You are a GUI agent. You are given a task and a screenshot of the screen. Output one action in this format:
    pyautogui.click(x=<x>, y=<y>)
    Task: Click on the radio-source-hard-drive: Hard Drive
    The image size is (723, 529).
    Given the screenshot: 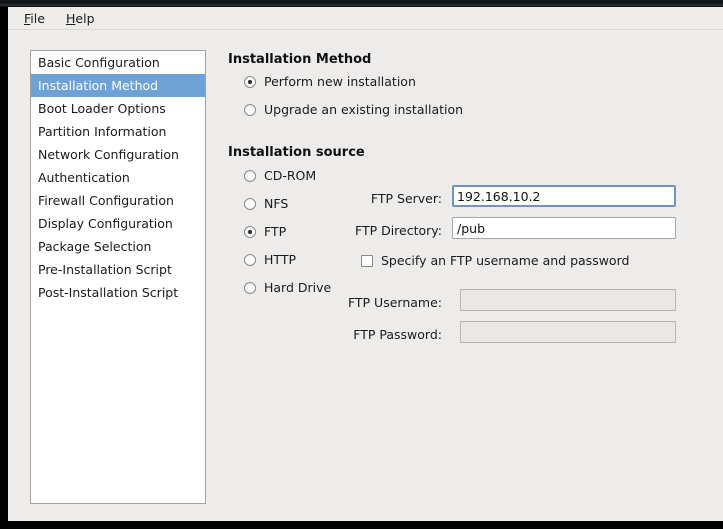 What is the action you would take?
    pyautogui.click(x=287, y=287)
    